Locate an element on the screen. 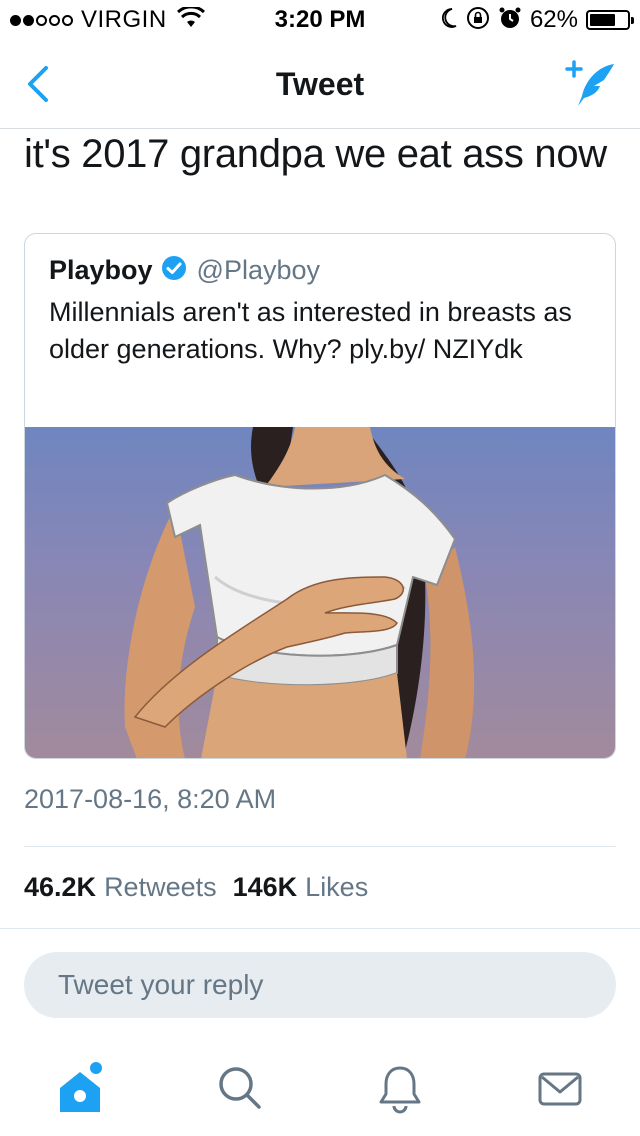 This screenshot has width=640, height=1136. notifications-icon is located at coordinates (400, 1090).